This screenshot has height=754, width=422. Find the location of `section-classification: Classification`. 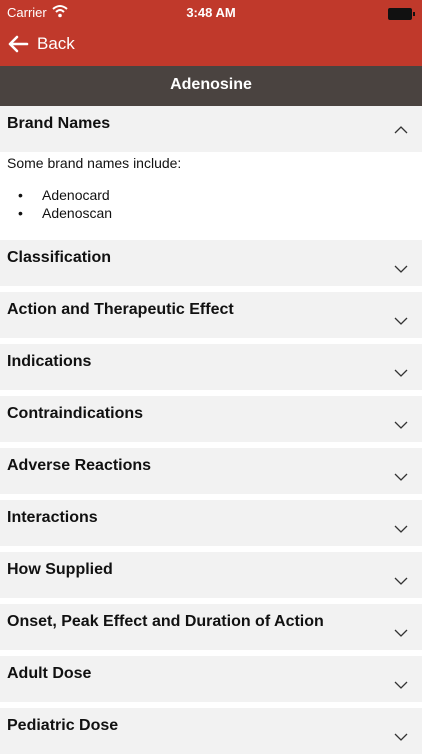

section-classification: Classification is located at coordinates (211, 263).